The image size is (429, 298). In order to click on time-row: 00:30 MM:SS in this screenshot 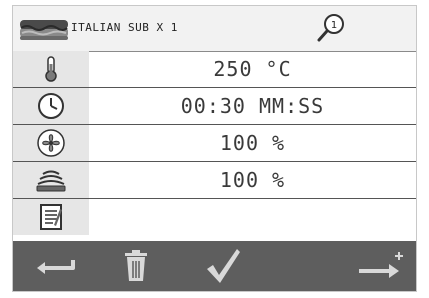, I will do `click(214, 106)`.